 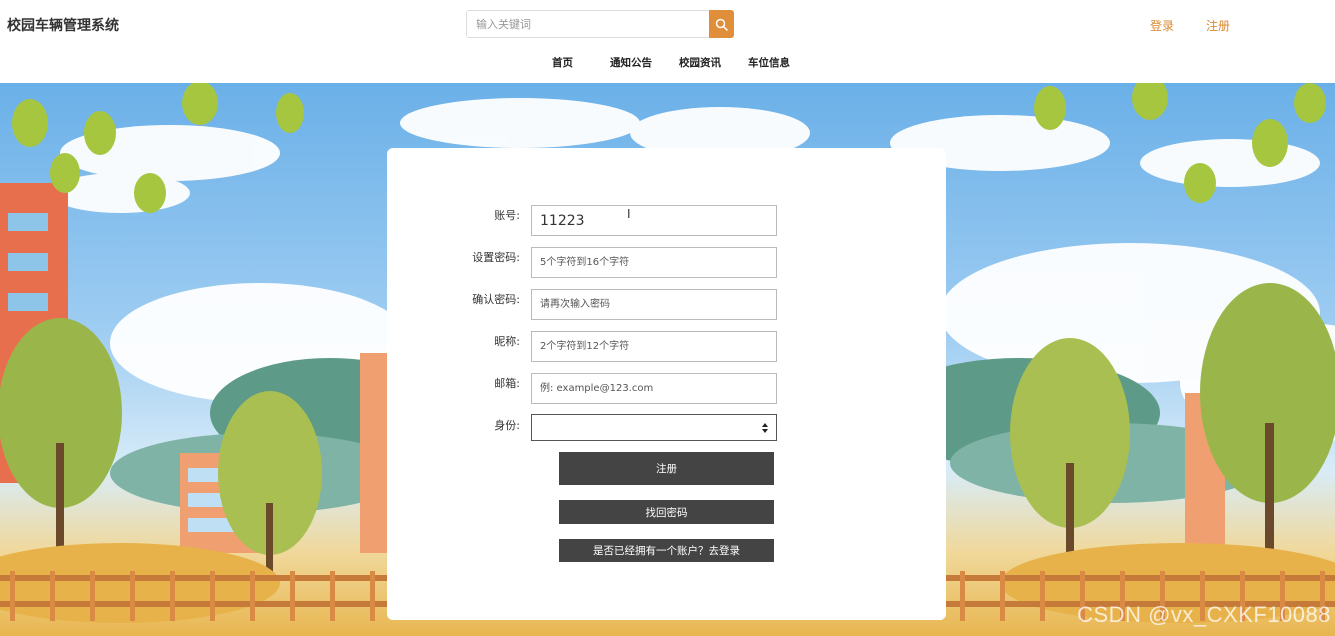 What do you see at coordinates (654, 262) in the screenshot?
I see `password-input` at bounding box center [654, 262].